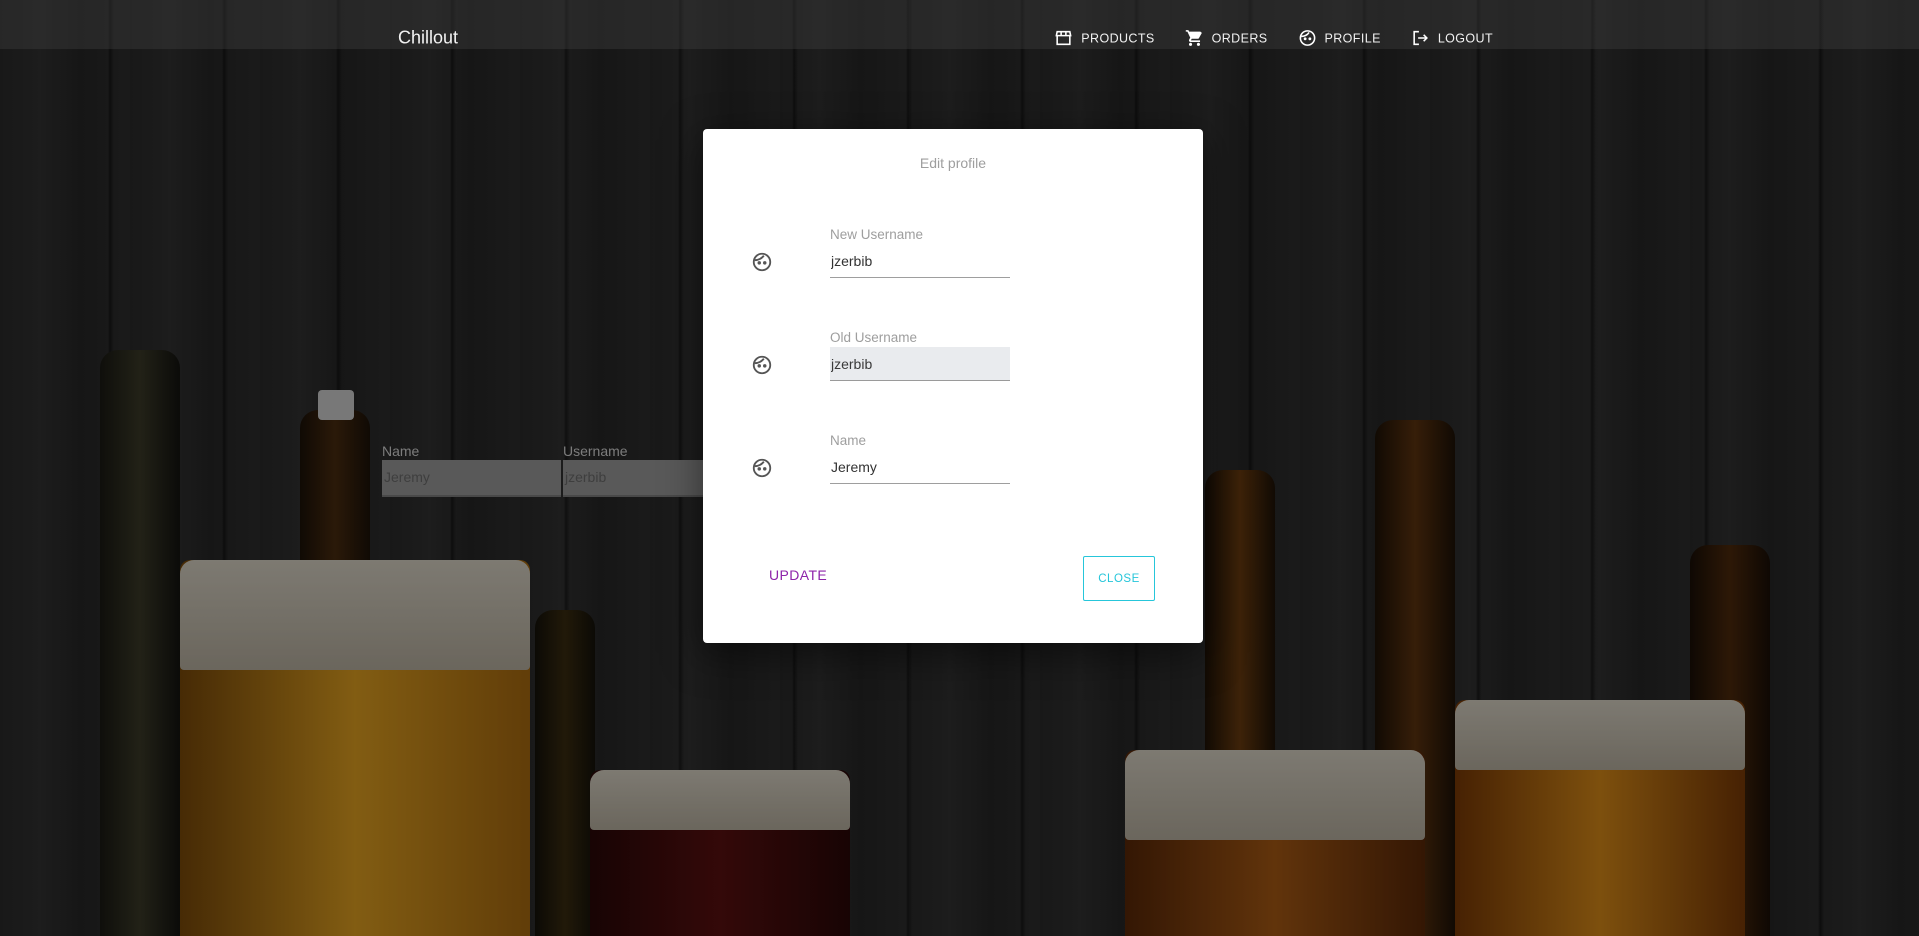 Image resolution: width=1919 pixels, height=936 pixels. Describe the element at coordinates (1119, 578) in the screenshot. I see `close-button: CLOSE` at that location.